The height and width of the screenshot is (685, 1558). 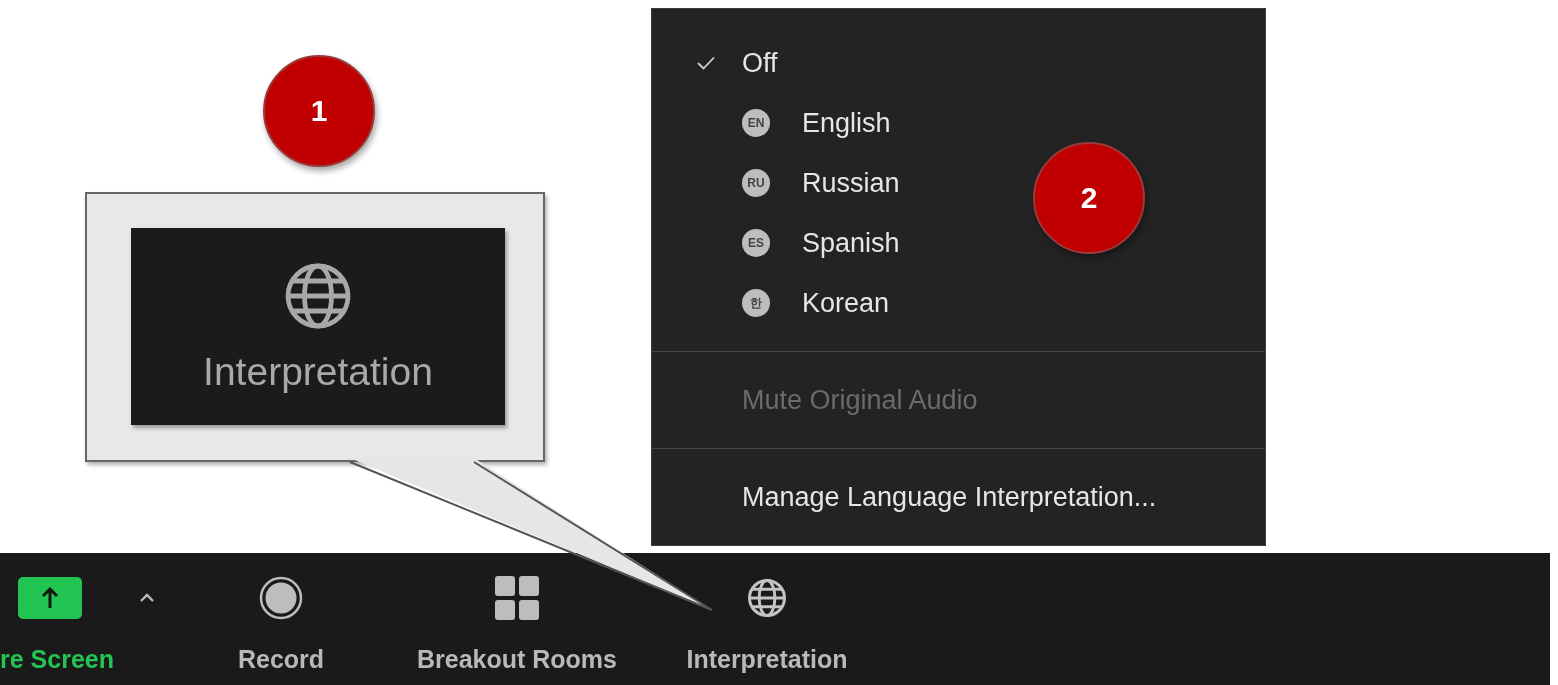 What do you see at coordinates (147, 598) in the screenshot?
I see `caret-icon` at bounding box center [147, 598].